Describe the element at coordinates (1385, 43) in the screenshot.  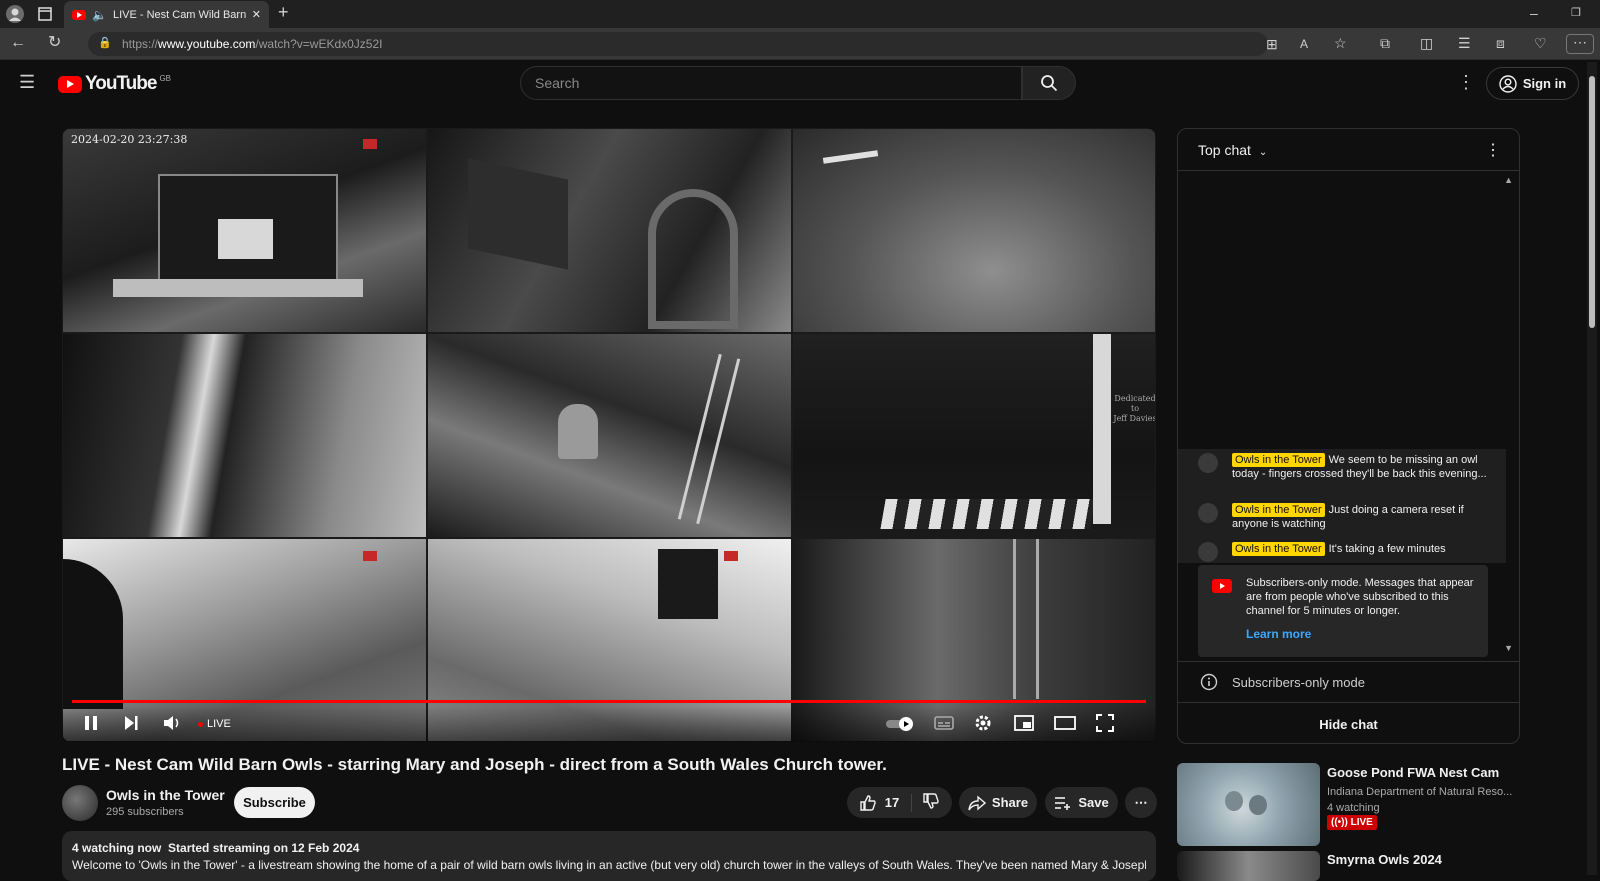
I see `extensions-icon: ⧉` at that location.